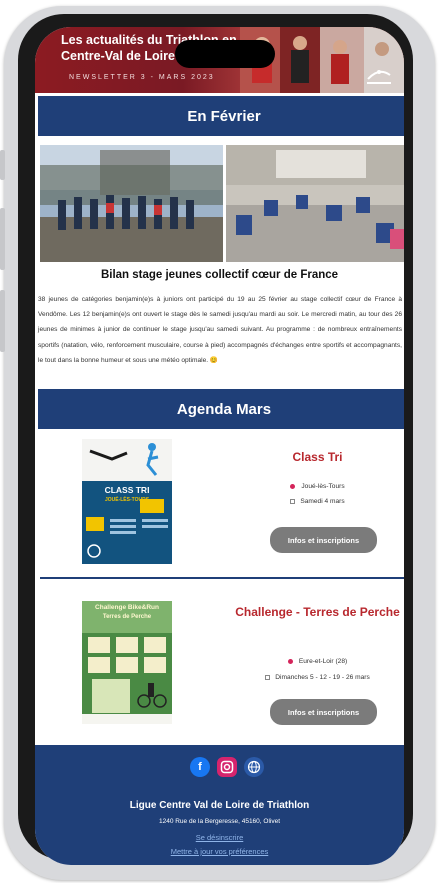  Describe the element at coordinates (142, 77) in the screenshot. I see `banner-subtitle: NEWSLETTER 3 - MARS 2023` at that location.